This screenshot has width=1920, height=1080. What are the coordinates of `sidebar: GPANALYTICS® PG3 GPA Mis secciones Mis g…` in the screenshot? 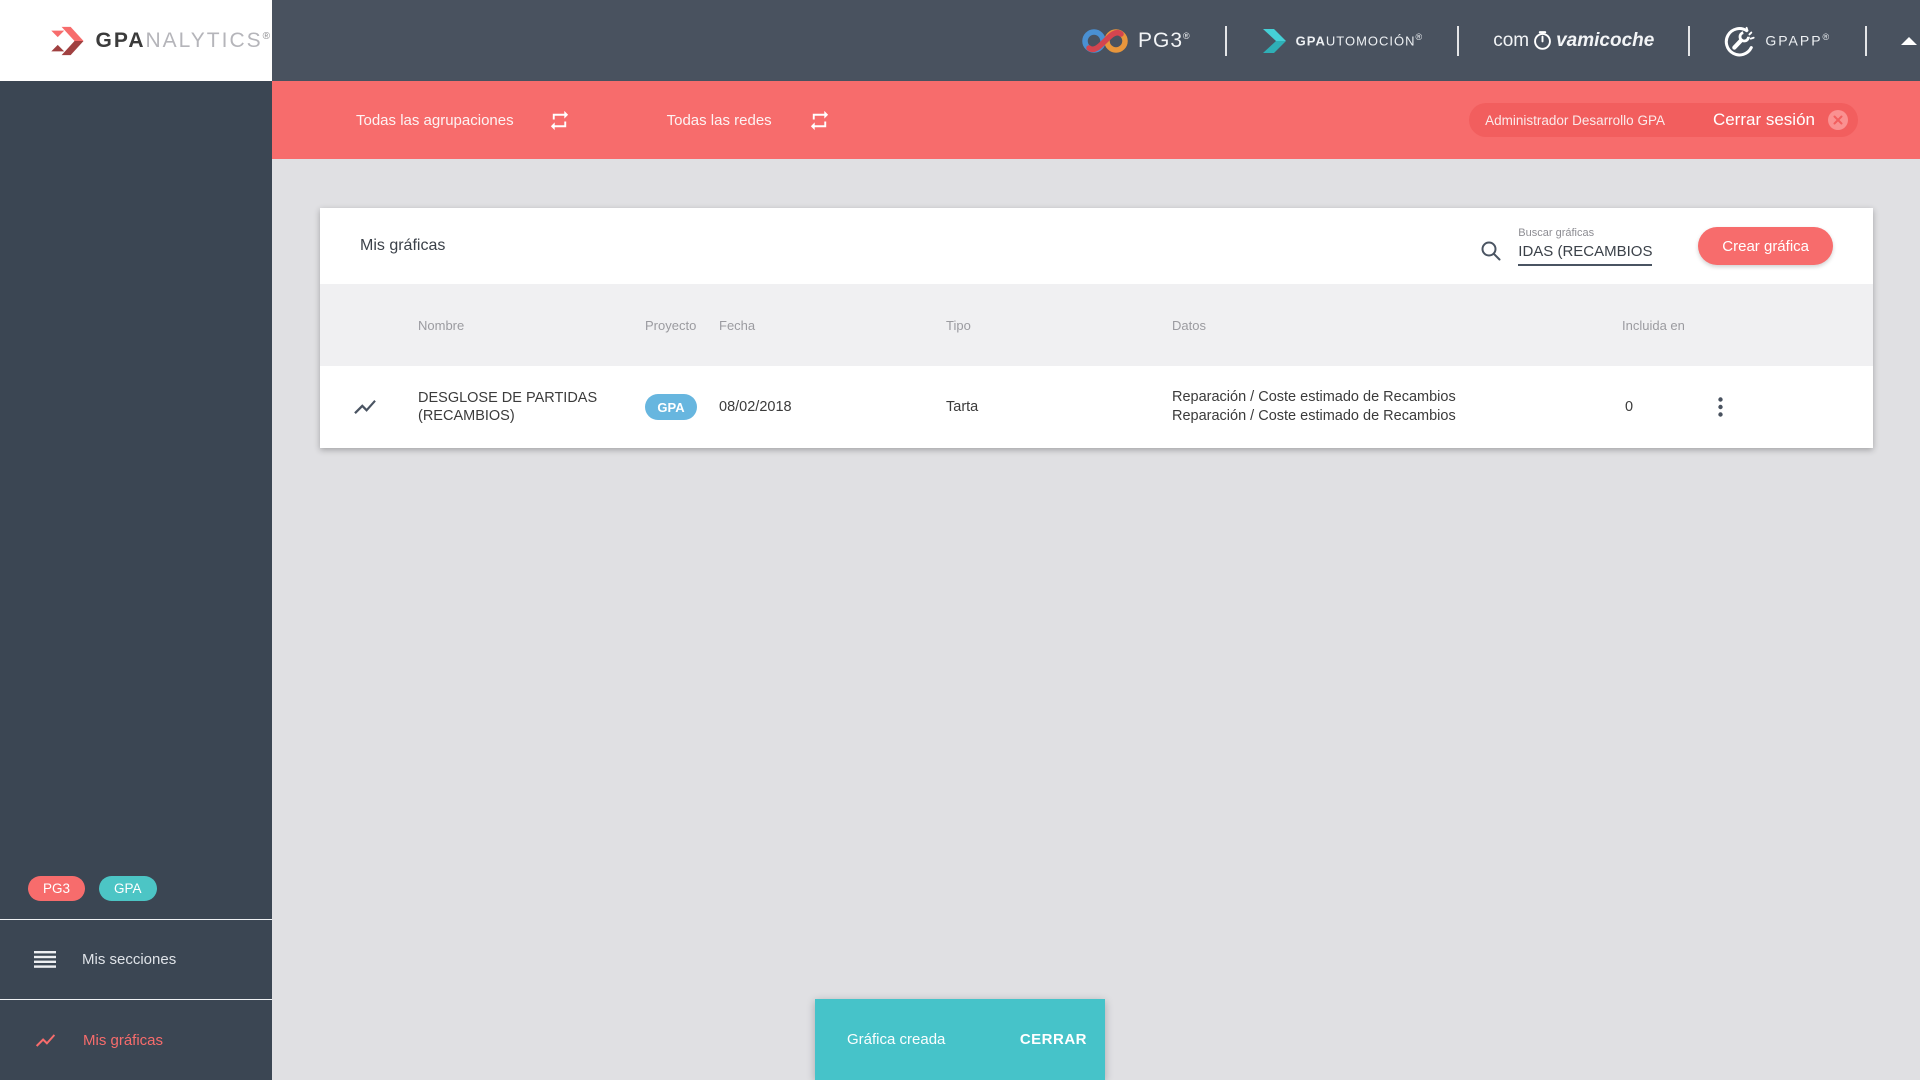 It's located at (136, 540).